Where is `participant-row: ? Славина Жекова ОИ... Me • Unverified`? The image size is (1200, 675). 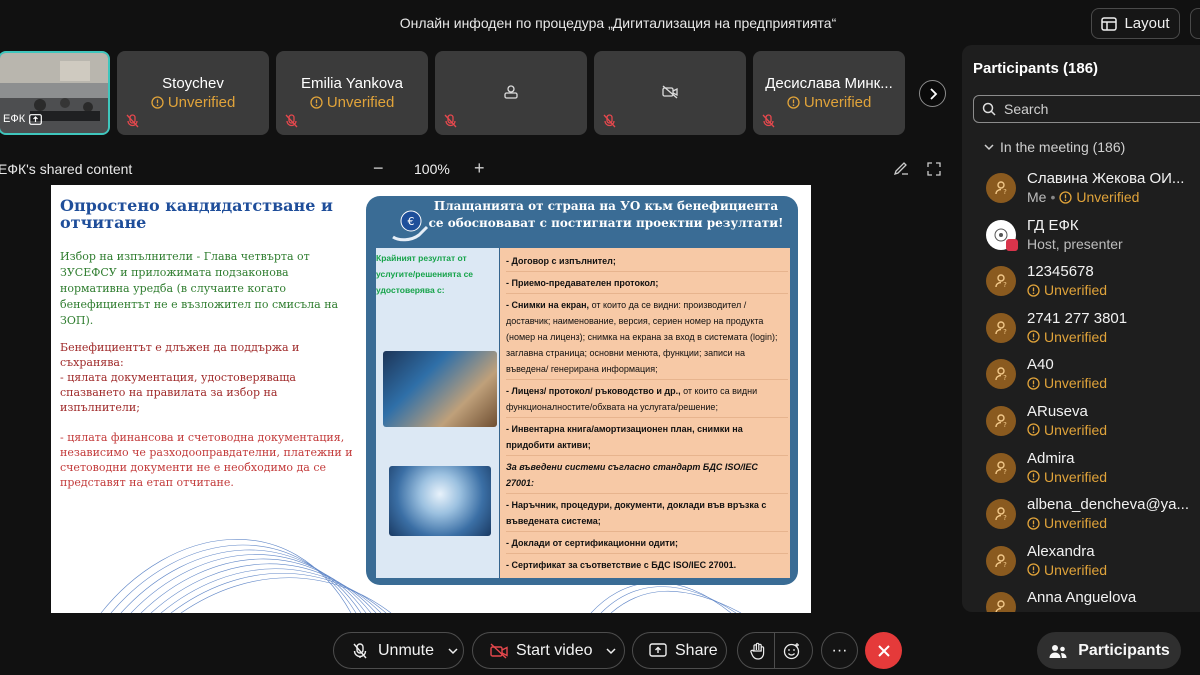
participant-row: ? Славина Жекова ОИ... Me • Unverified is located at coordinates (1081, 188).